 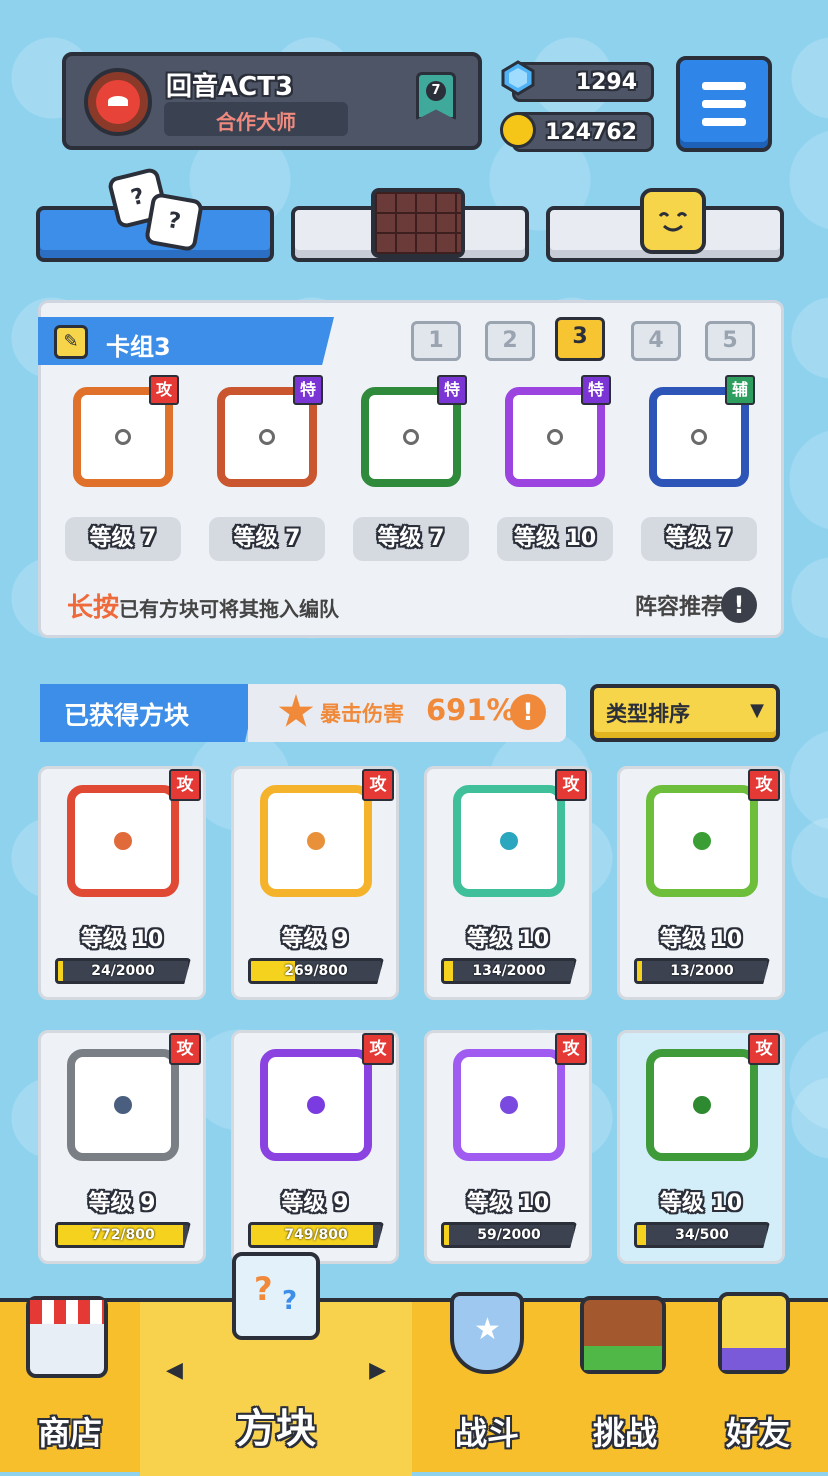 I want to click on rank-ribbon-icon: 7, so click(x=436, y=96).